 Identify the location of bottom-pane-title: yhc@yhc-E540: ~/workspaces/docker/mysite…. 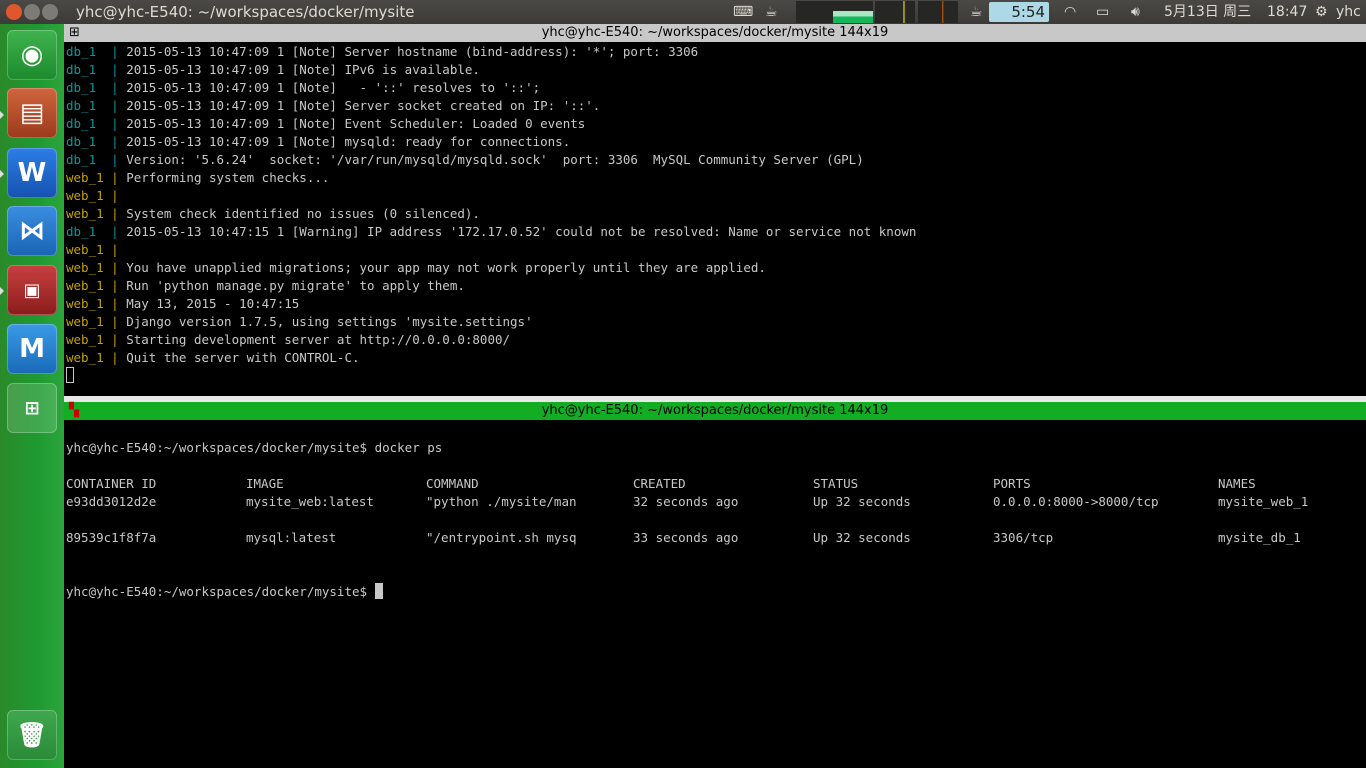
(715, 410).